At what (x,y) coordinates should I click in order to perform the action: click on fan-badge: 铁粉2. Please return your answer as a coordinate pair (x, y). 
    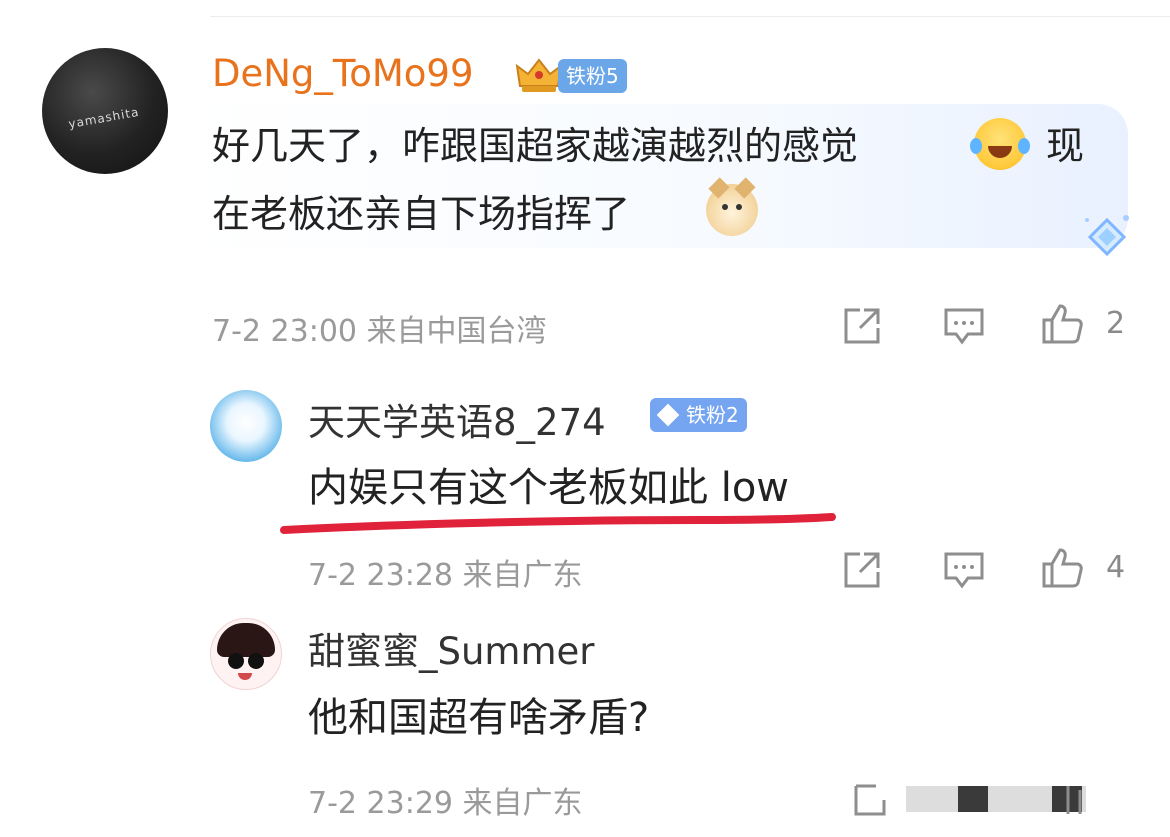
    Looking at the image, I should click on (698, 415).